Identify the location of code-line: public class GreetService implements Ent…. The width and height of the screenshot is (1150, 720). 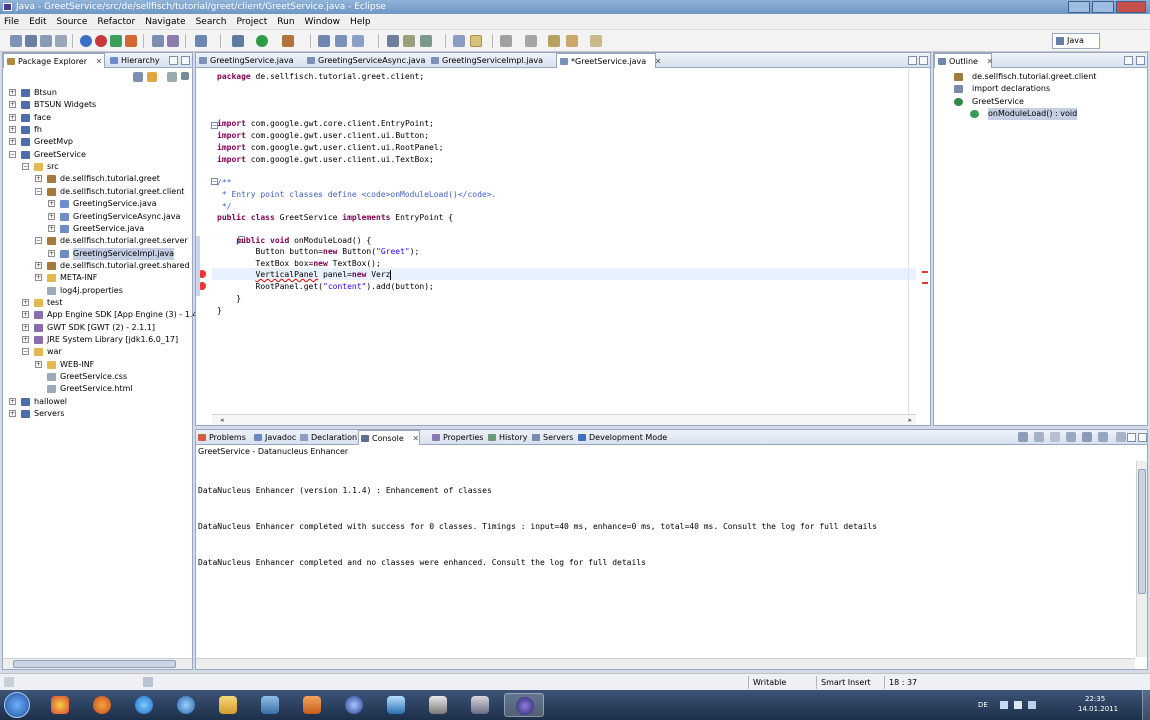
(335, 218).